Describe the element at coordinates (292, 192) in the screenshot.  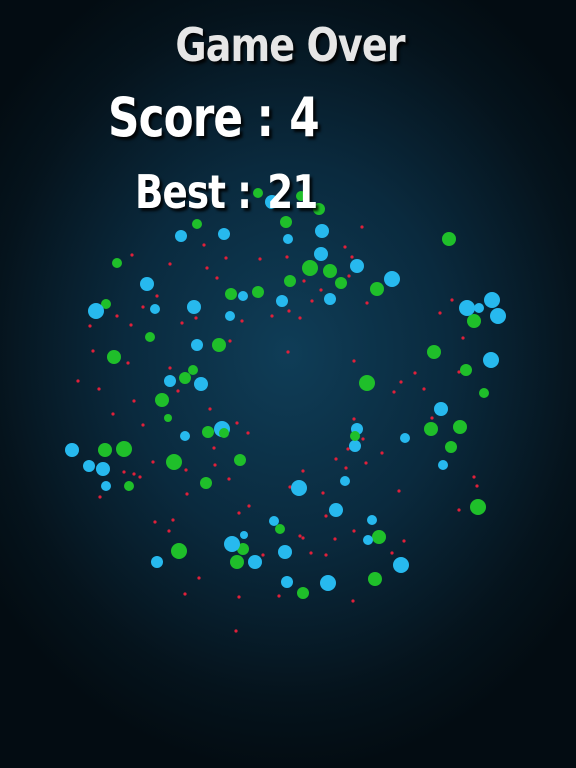
I see `best-value: 21` at that location.